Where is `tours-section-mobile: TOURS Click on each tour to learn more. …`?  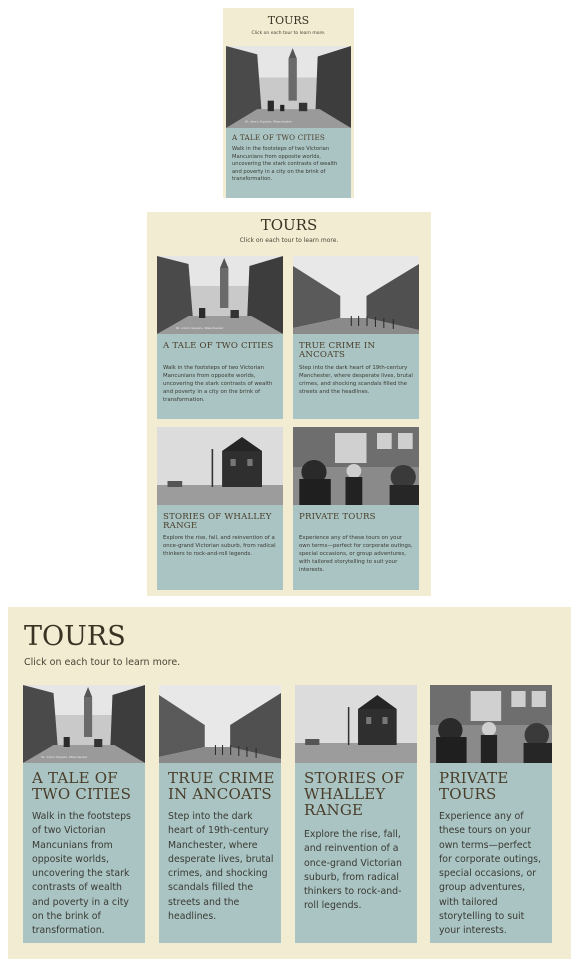 tours-section-mobile: TOURS Click on each tour to learn more. … is located at coordinates (288, 103).